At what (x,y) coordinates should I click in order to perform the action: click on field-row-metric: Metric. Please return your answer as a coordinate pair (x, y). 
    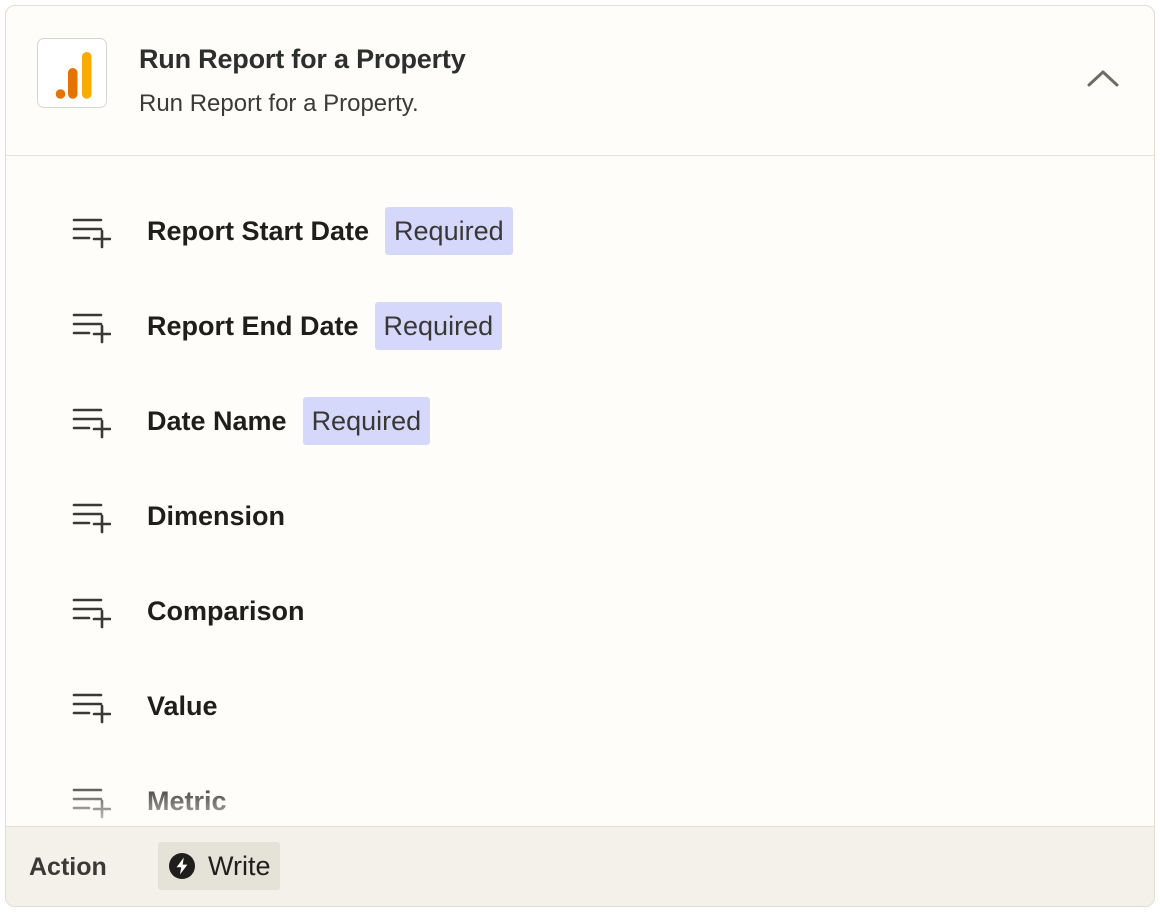
    Looking at the image, I should click on (580, 796).